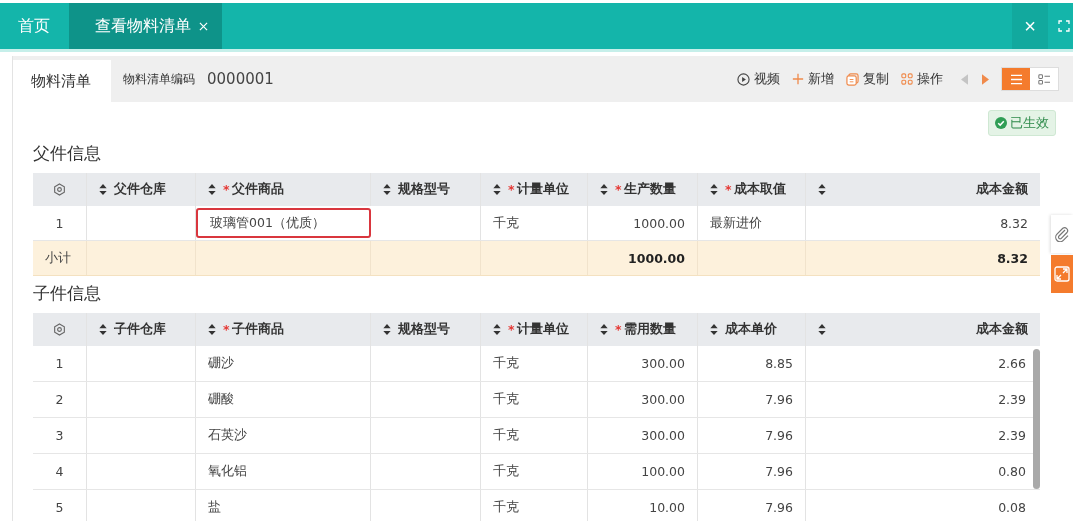 The height and width of the screenshot is (521, 1073). Describe the element at coordinates (240, 79) in the screenshot. I see `bom-code-value: 0000001` at that location.